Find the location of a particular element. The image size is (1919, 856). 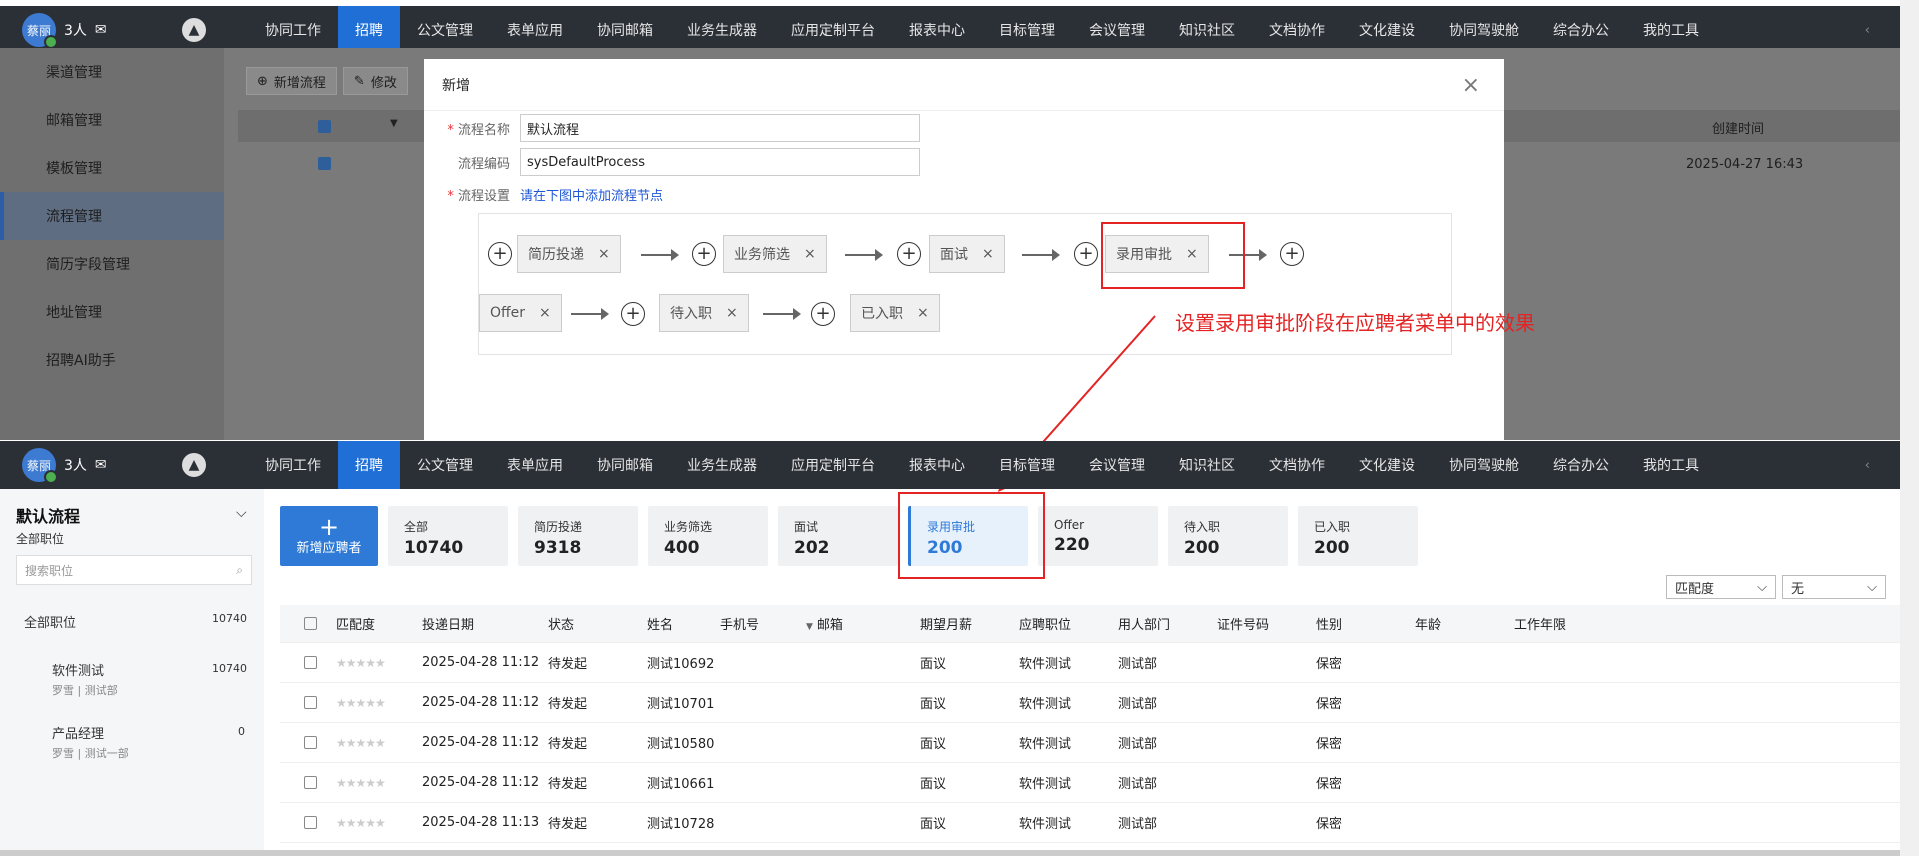

nav-item: 协同邮箱 is located at coordinates (625, 465).